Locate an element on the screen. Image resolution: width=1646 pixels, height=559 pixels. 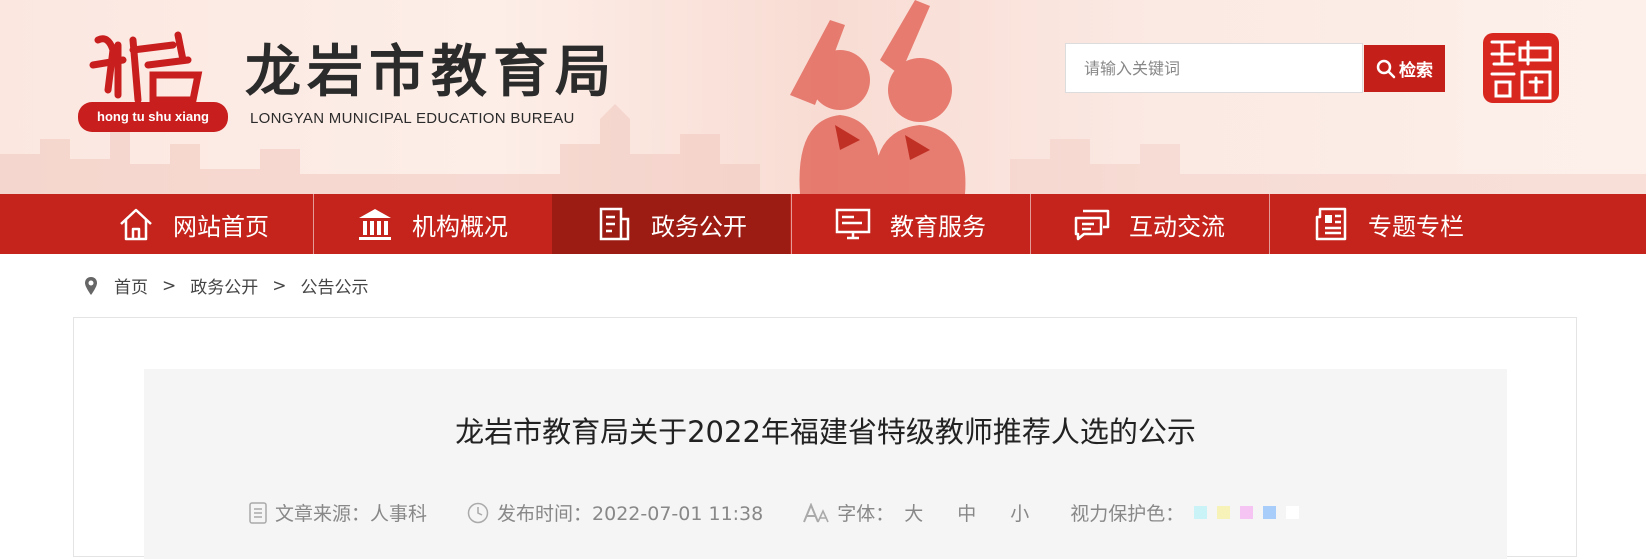
article-publish-time: 发布时间：2022-07-01 11:38 is located at coordinates (615, 512).